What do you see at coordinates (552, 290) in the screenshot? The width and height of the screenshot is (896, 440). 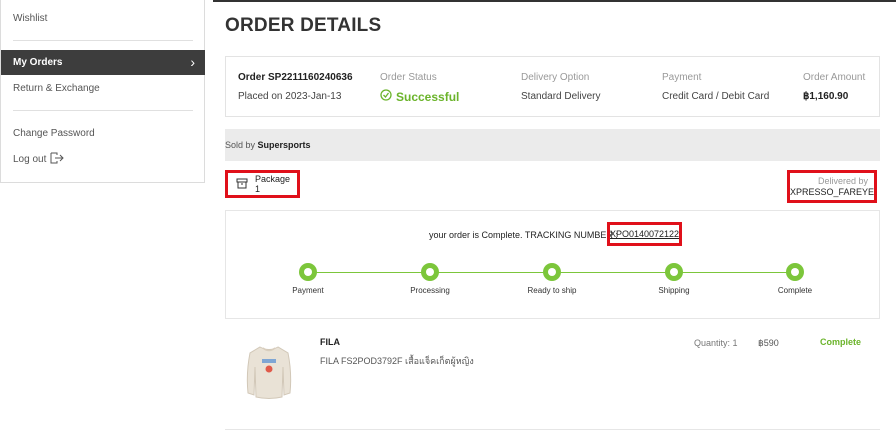 I see `step-label-ready-to-ship: Ready to ship` at bounding box center [552, 290].